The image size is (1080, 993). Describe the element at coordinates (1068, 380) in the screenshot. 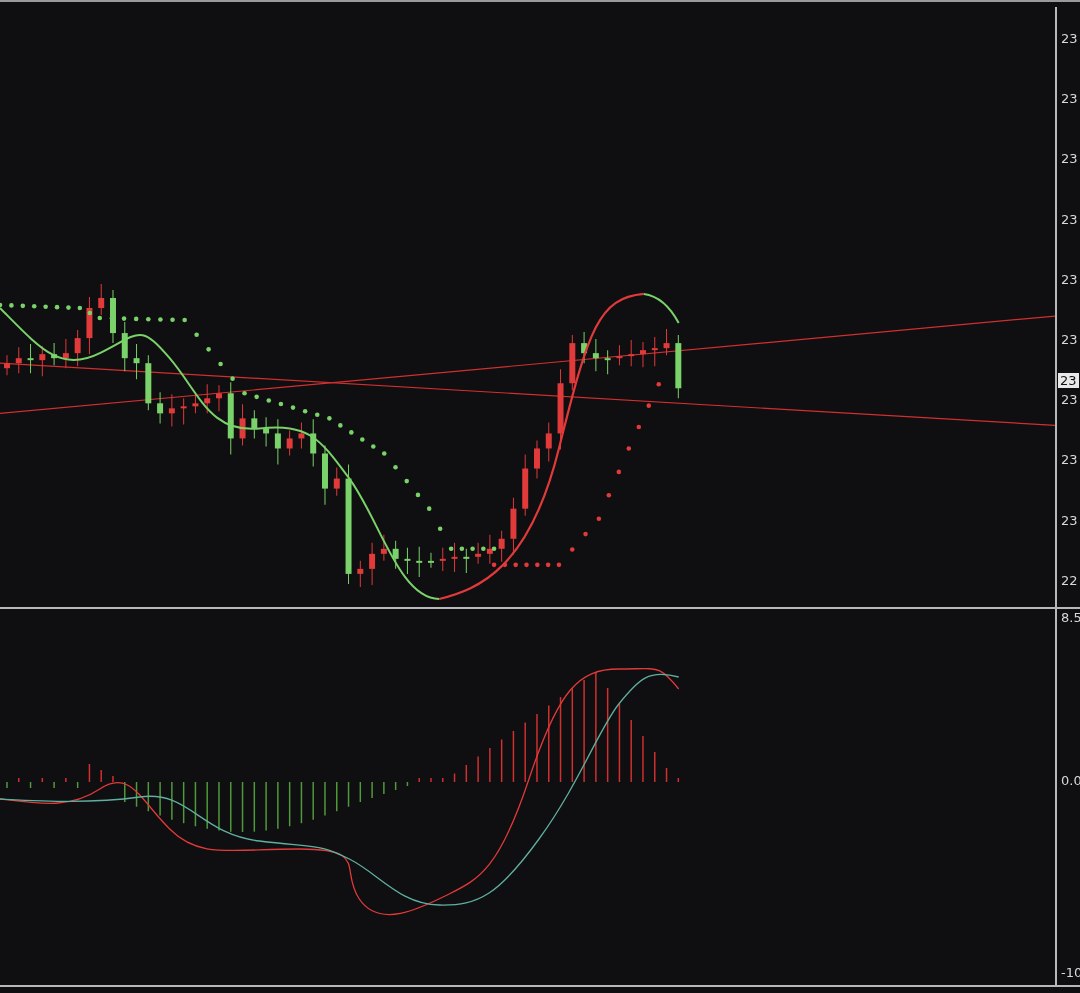

I see `current-price-label: 23` at that location.